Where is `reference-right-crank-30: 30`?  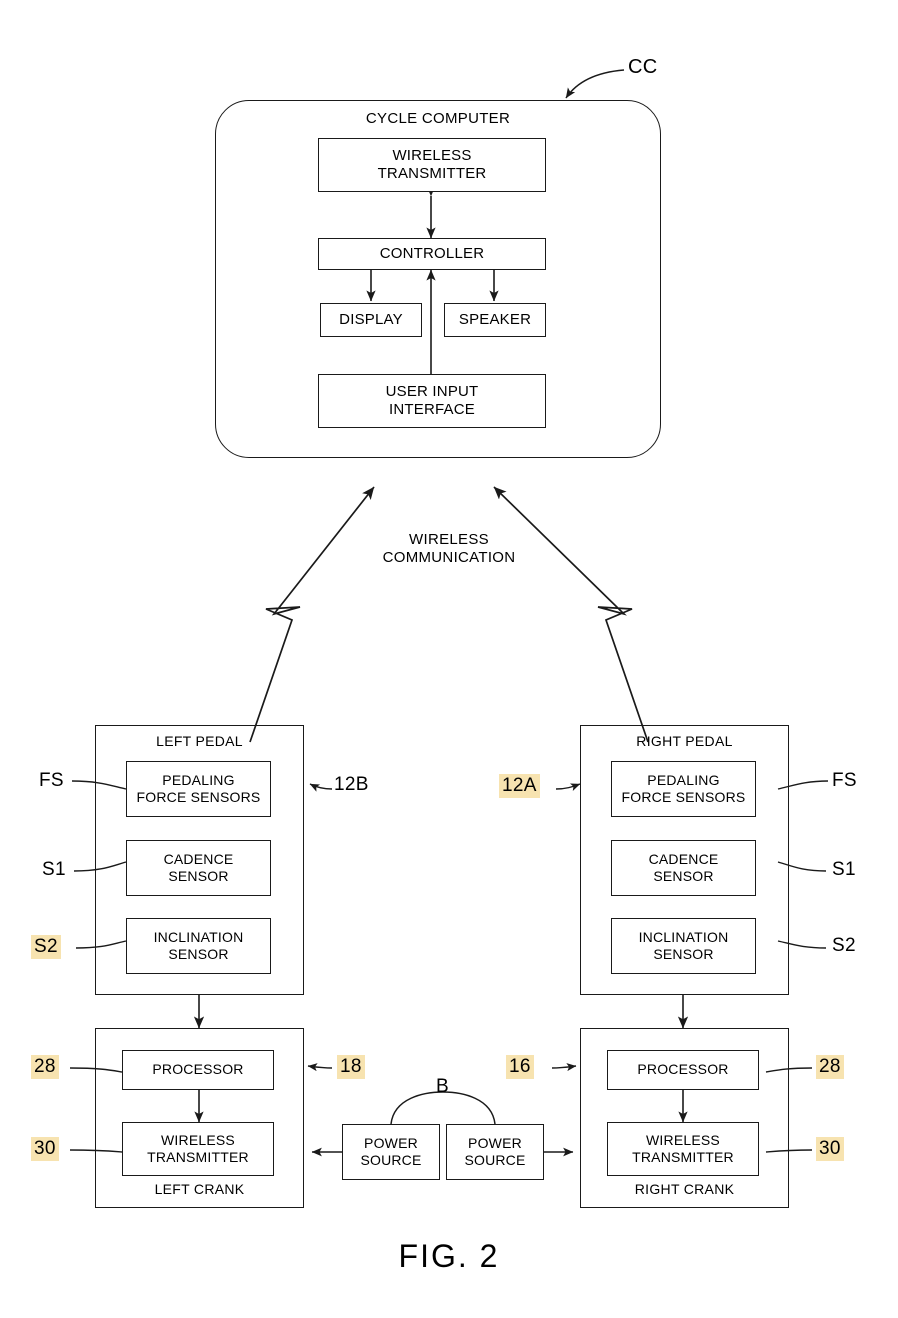
reference-right-crank-30: 30 is located at coordinates (830, 1149).